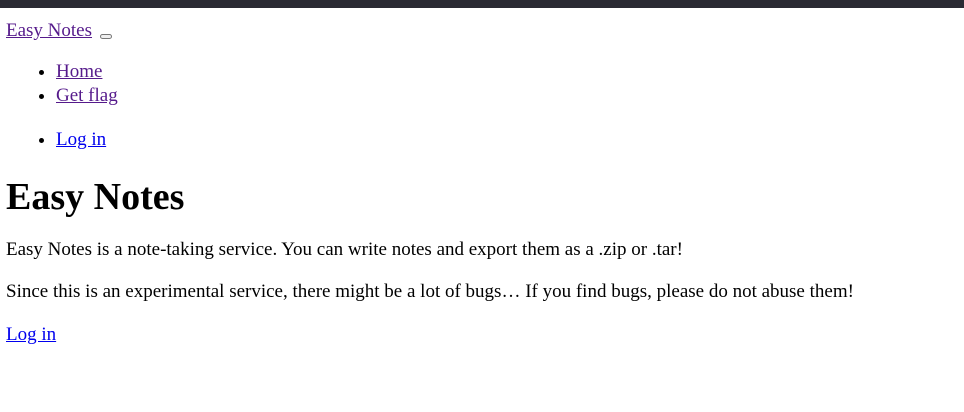 This screenshot has height=412, width=964. I want to click on nav-link-get-flag: Get flag, so click(87, 95).